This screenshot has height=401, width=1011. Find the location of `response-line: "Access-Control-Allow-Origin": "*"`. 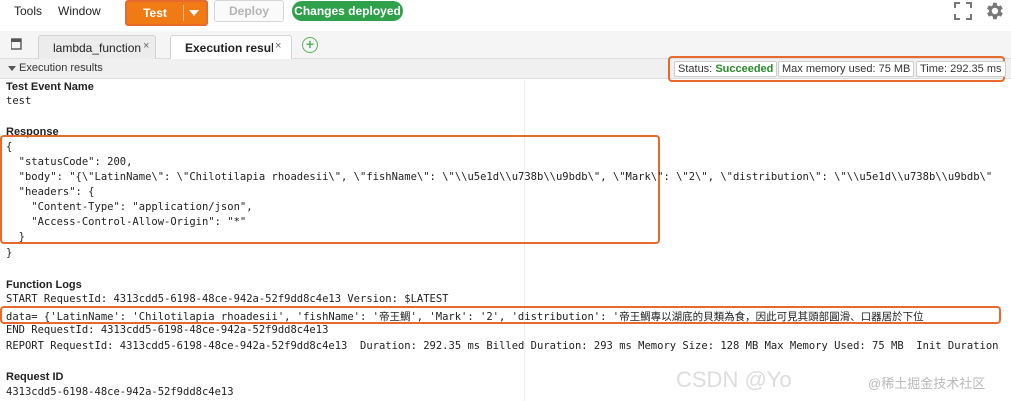

response-line: "Access-Control-Allow-Origin": "*" is located at coordinates (126, 222).